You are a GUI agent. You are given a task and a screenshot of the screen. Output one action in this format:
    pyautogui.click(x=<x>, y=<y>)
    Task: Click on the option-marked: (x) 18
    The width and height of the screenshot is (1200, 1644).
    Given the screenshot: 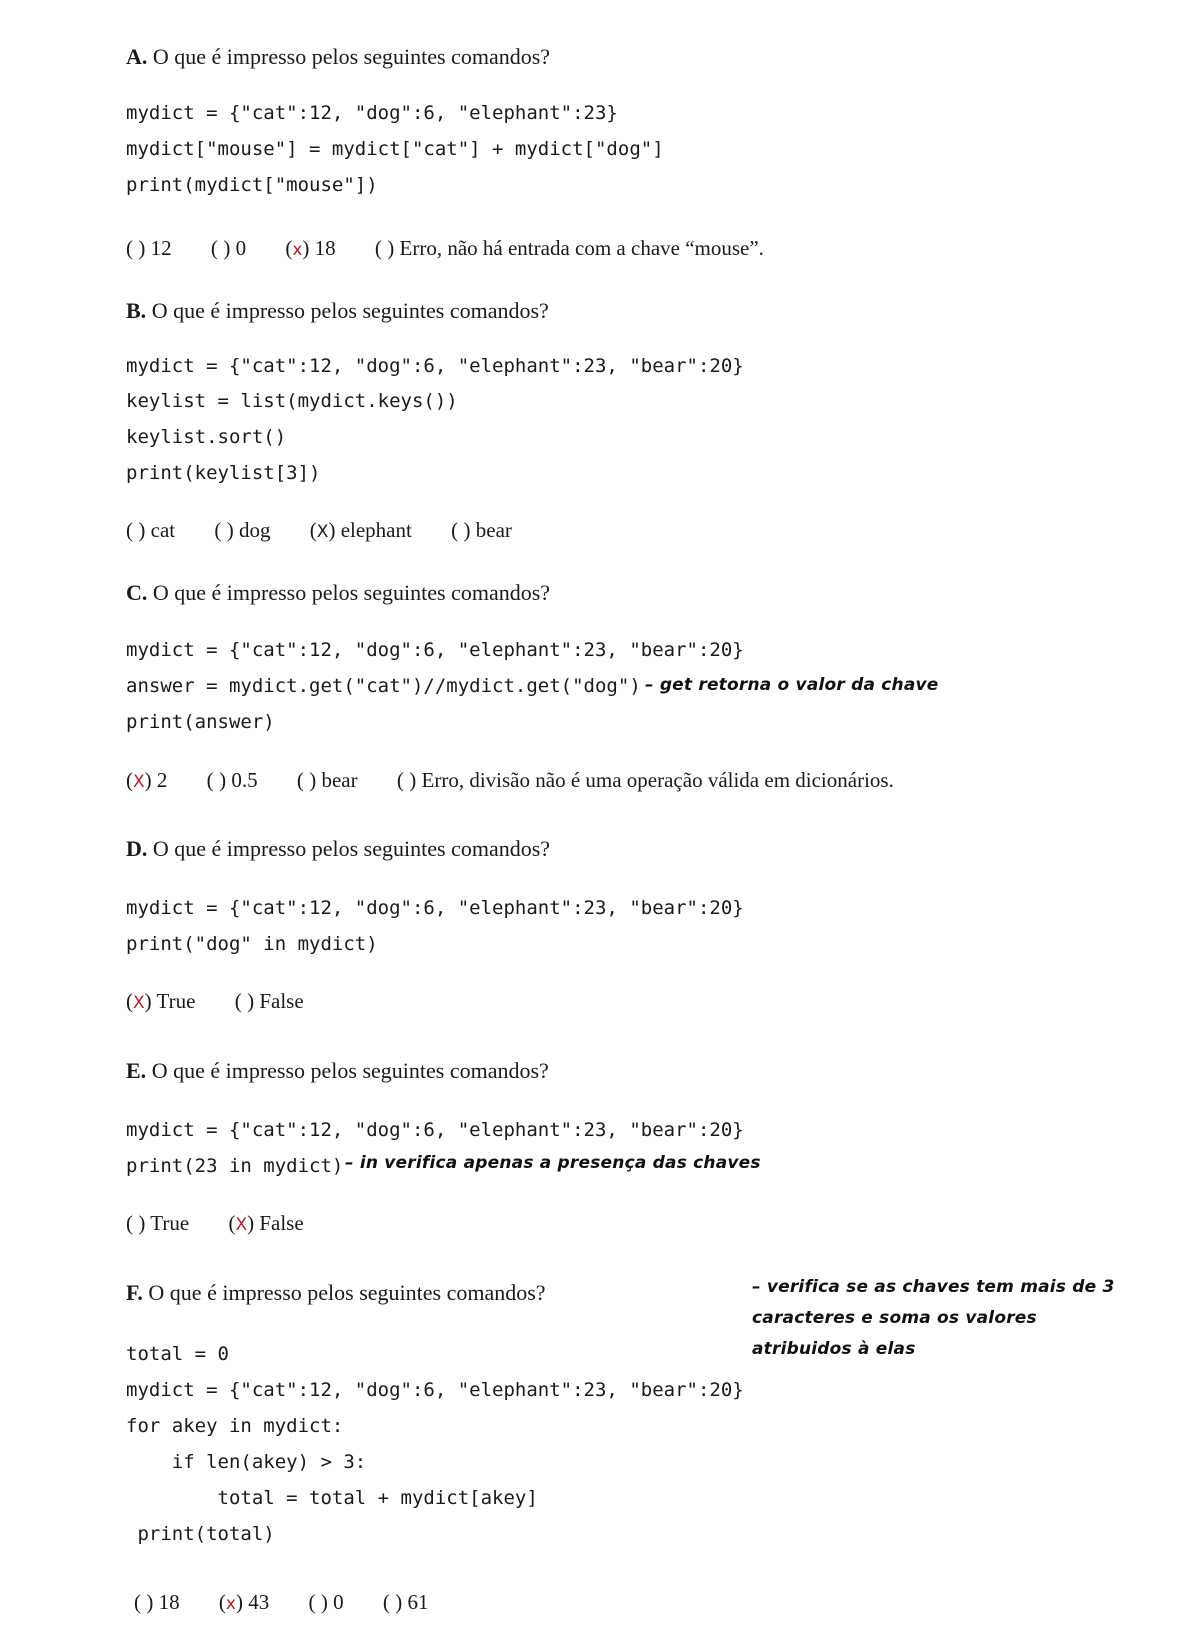 What is the action you would take?
    pyautogui.click(x=310, y=248)
    